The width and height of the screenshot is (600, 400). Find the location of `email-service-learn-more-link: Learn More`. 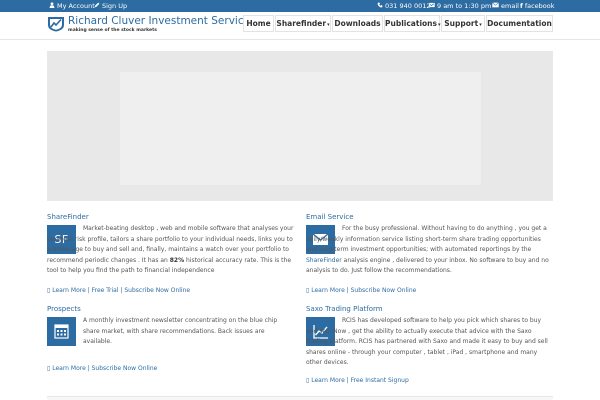

email-service-learn-more-link: Learn More is located at coordinates (328, 290).